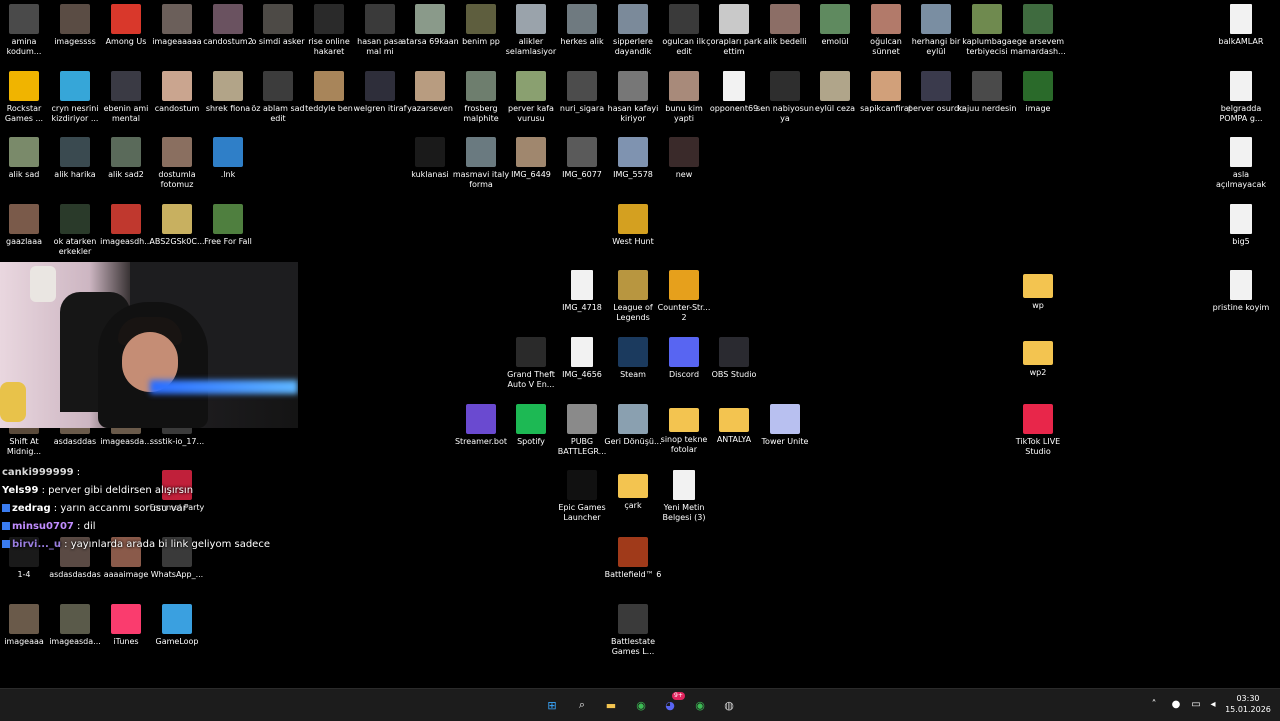  I want to click on desktop-icon: IMG_4718, so click(582, 291).